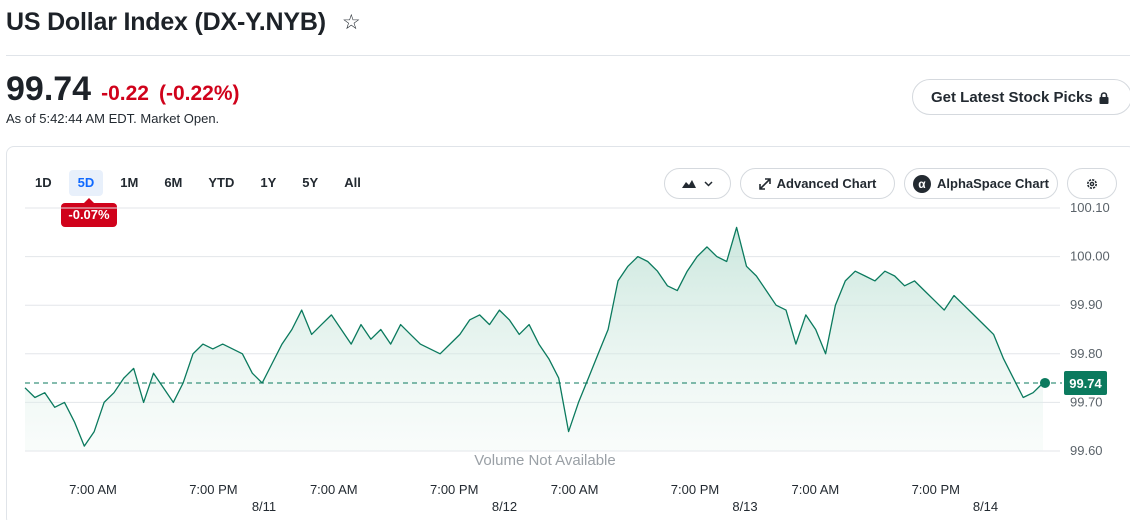 This screenshot has width=1130, height=520. I want to click on current-price-label: 99.74, so click(1085, 383).